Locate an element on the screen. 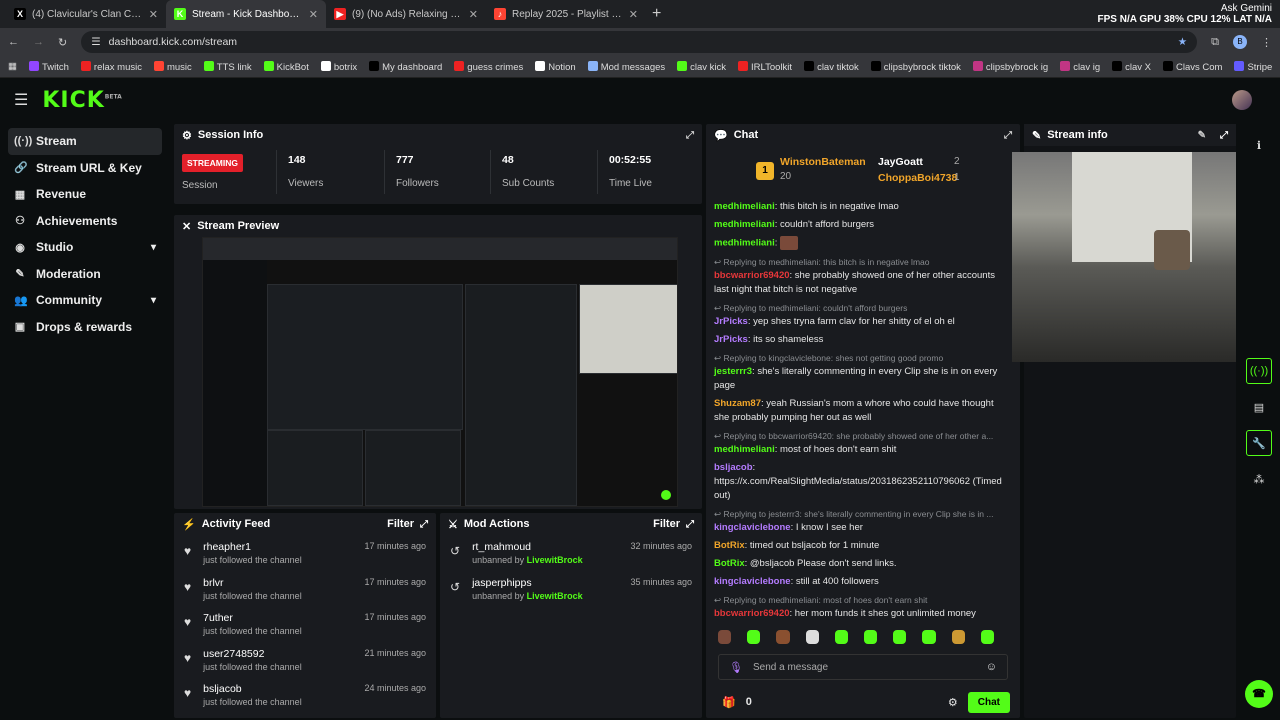 This screenshot has width=1280, height=720. reload-icon: ↻ is located at coordinates (62, 42).